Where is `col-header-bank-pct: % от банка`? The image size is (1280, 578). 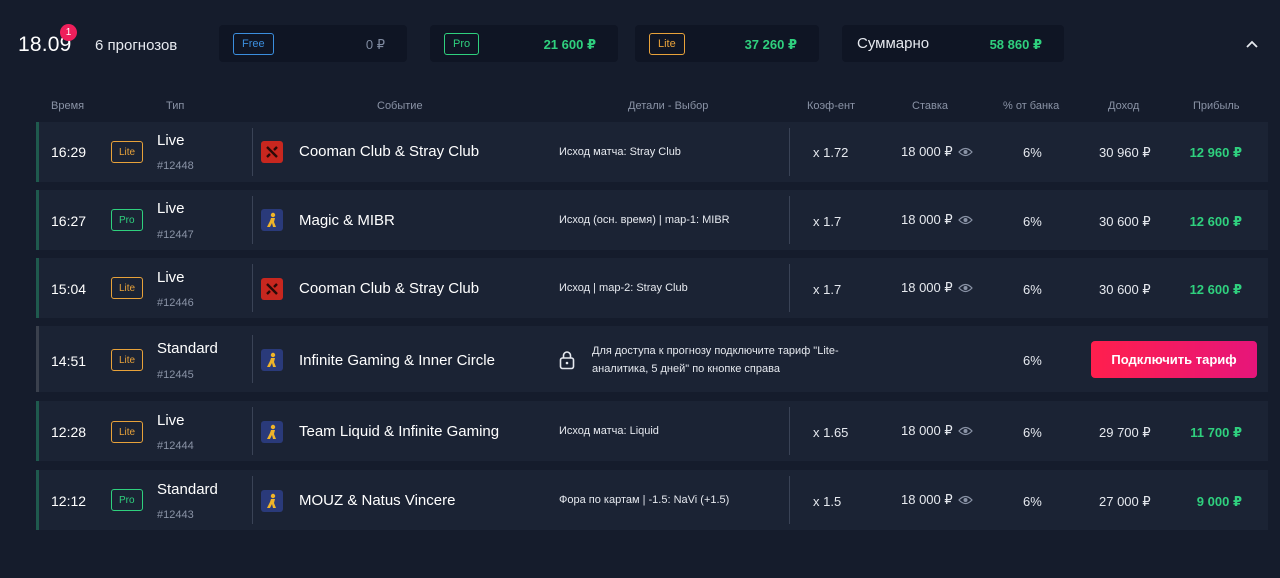 col-header-bank-pct: % от банка is located at coordinates (1031, 106).